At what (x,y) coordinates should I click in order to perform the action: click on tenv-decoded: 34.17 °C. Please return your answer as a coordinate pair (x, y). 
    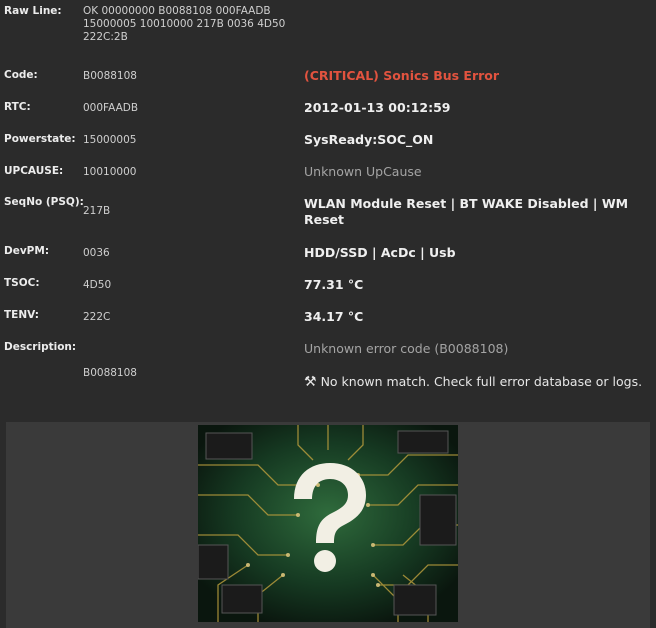
    Looking at the image, I should click on (334, 316).